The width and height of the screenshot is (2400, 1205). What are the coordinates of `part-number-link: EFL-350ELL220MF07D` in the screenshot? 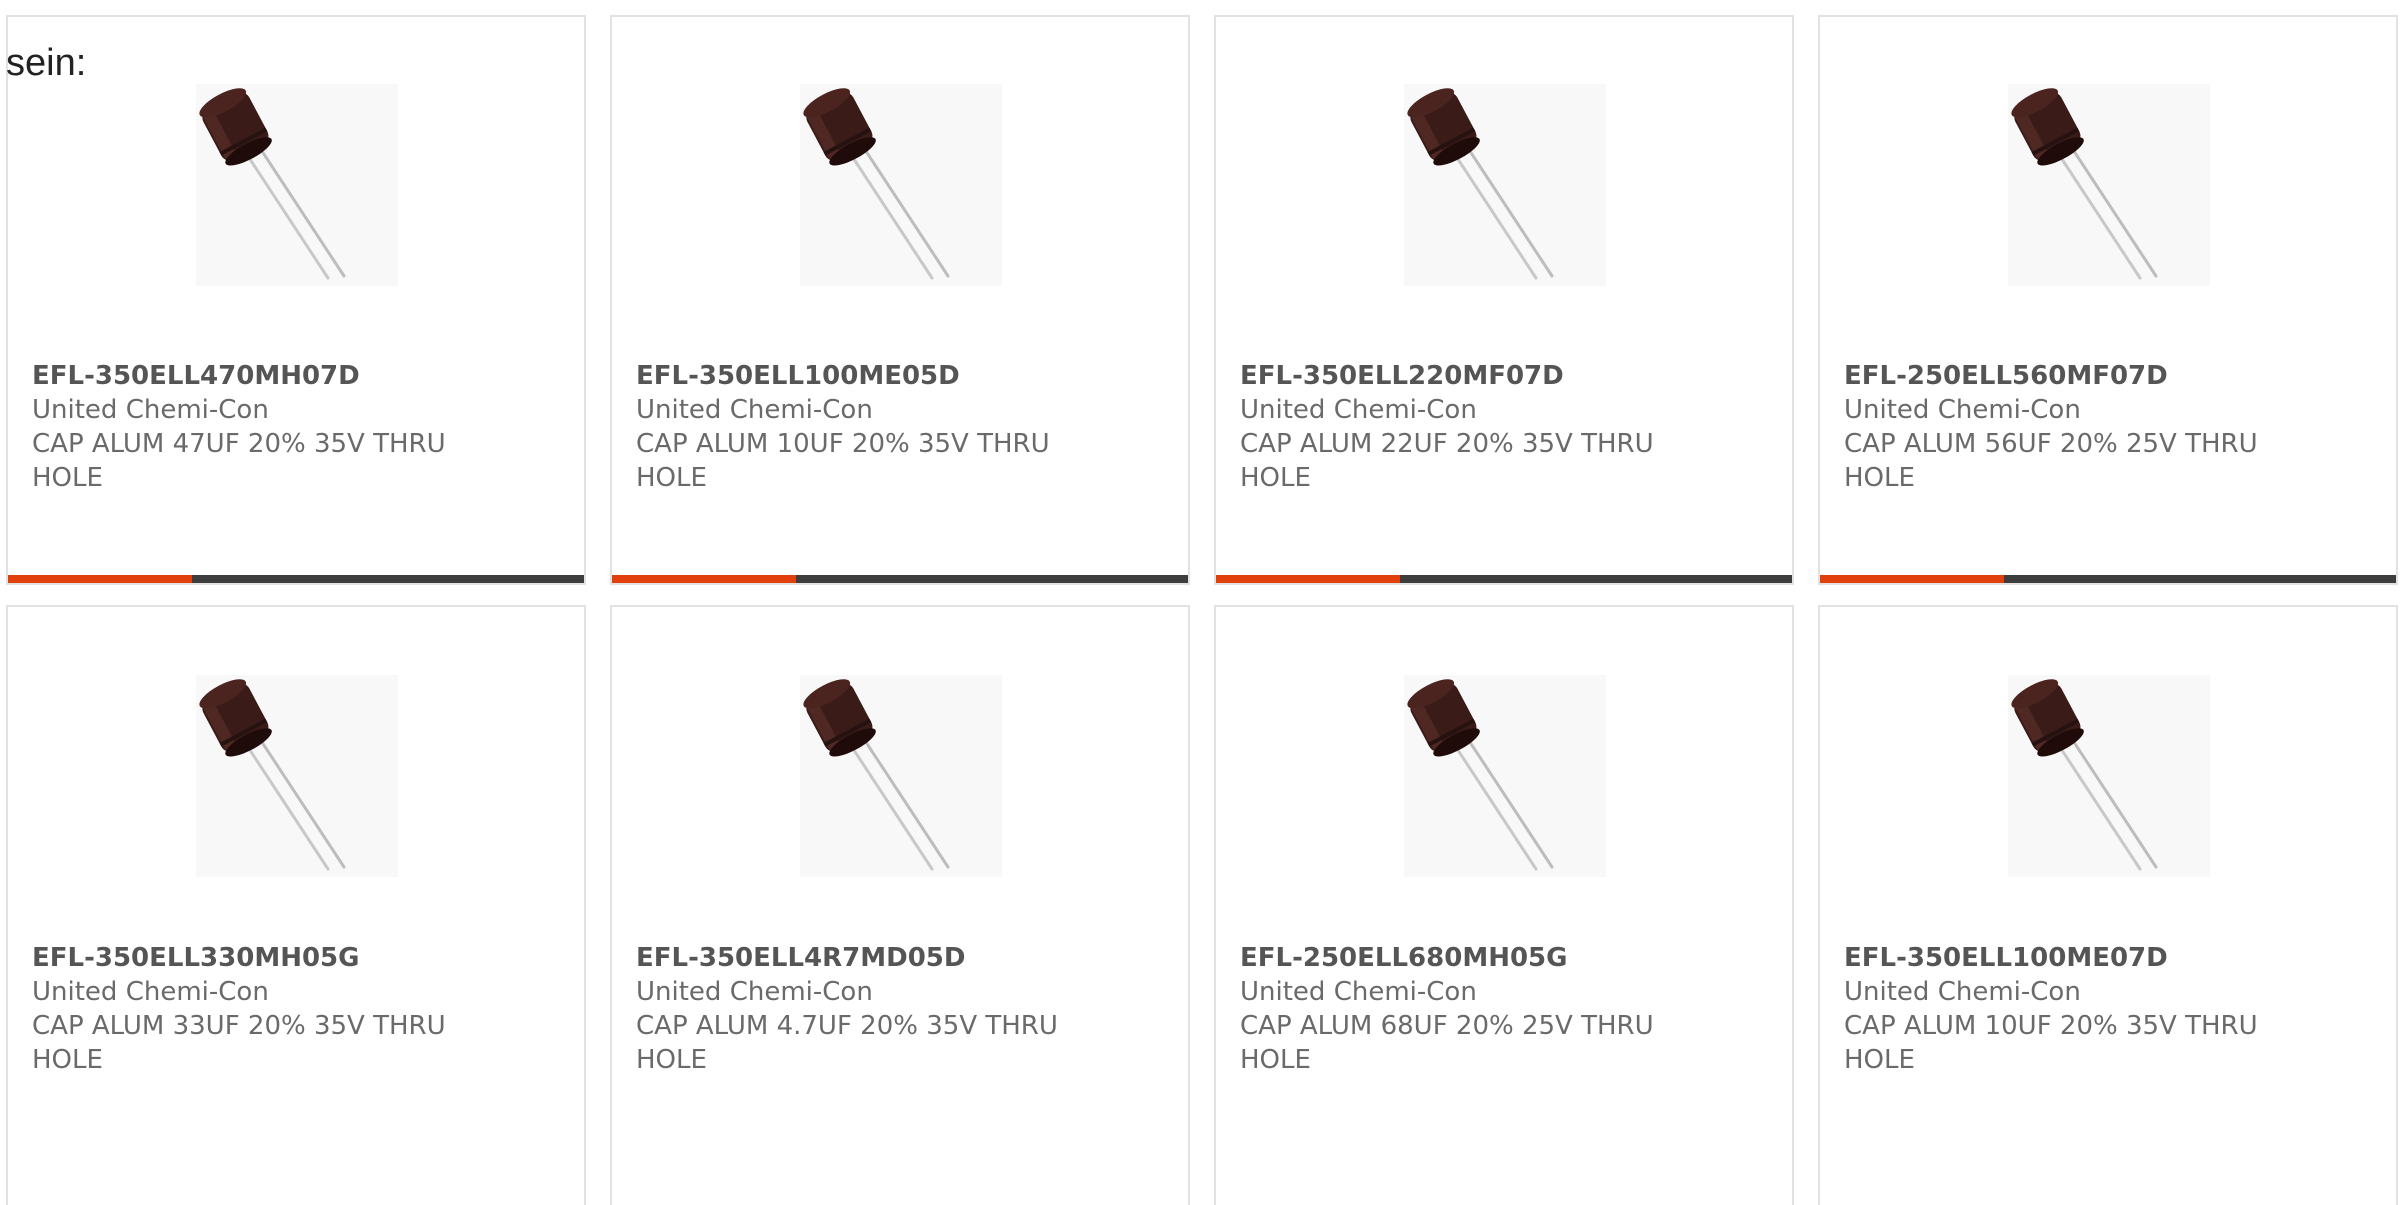 It's located at (1475, 376).